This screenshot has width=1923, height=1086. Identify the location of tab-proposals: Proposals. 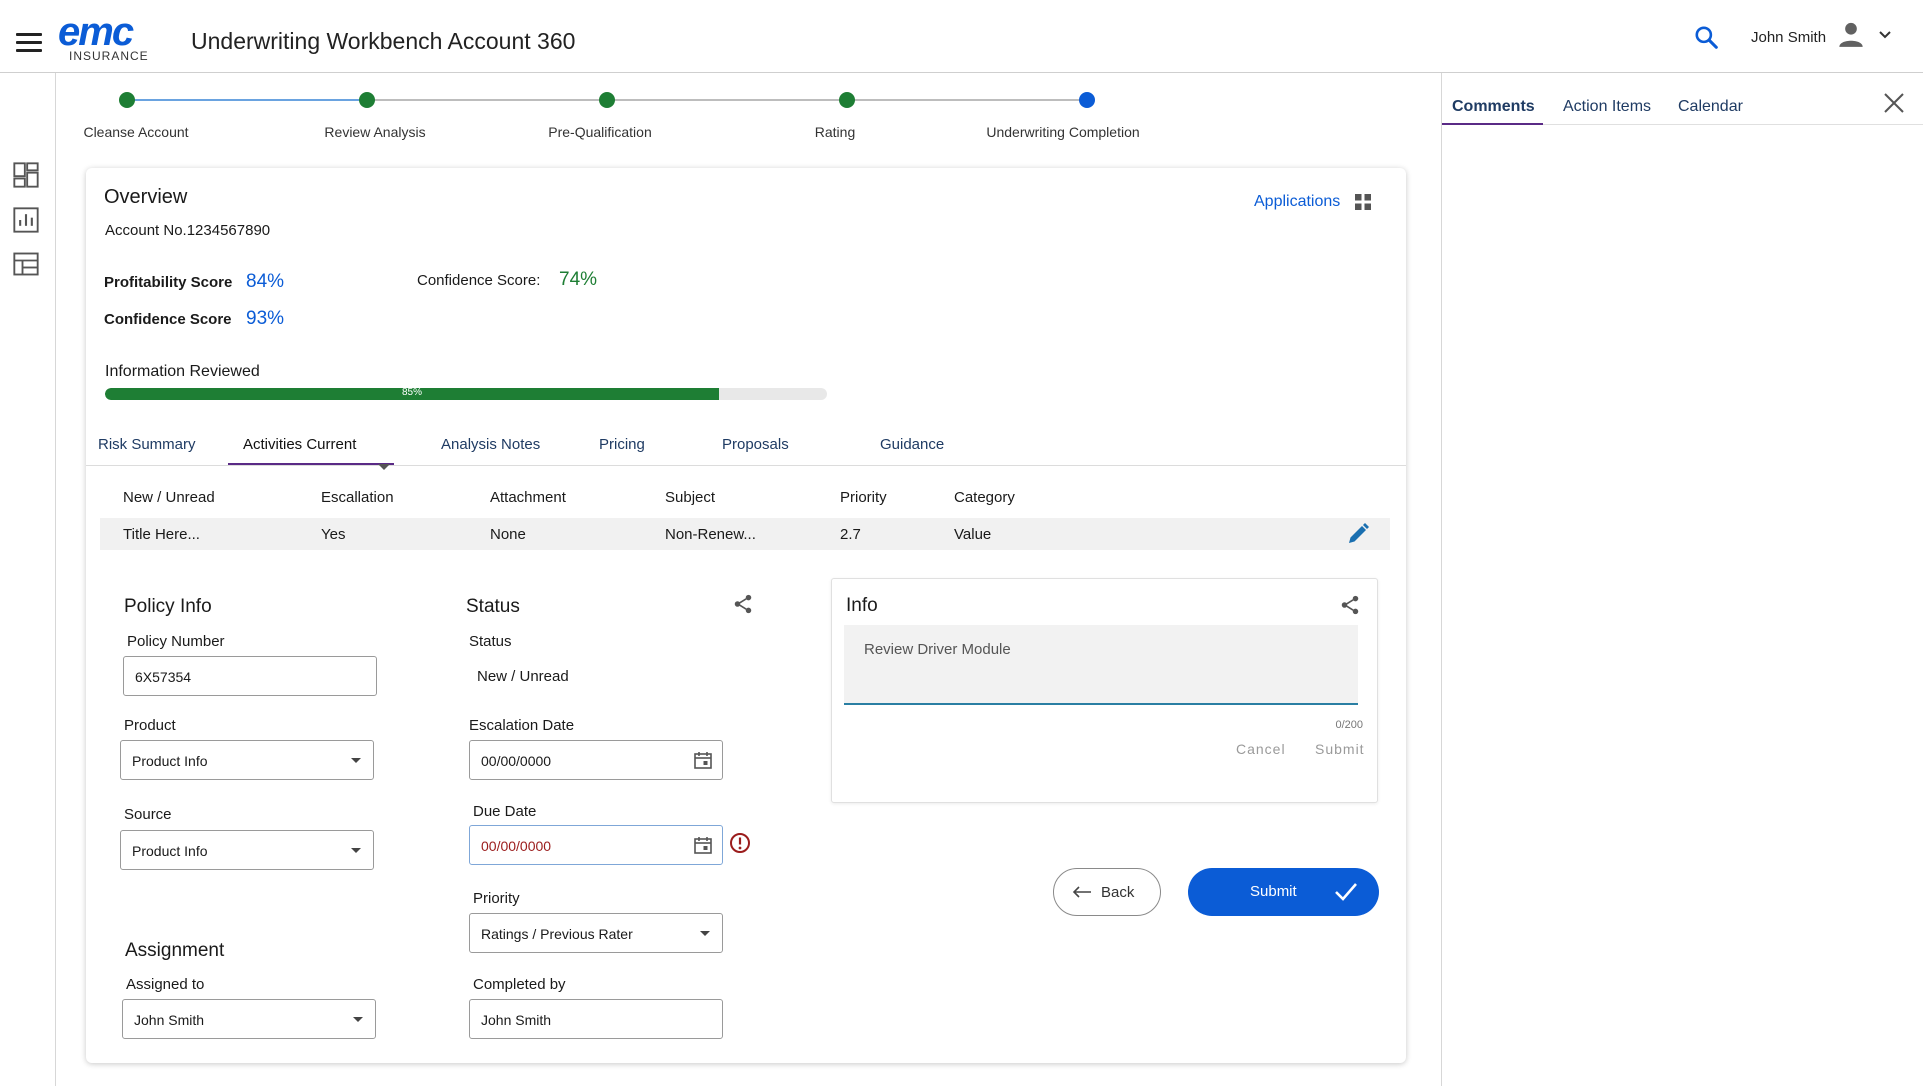
(755, 444).